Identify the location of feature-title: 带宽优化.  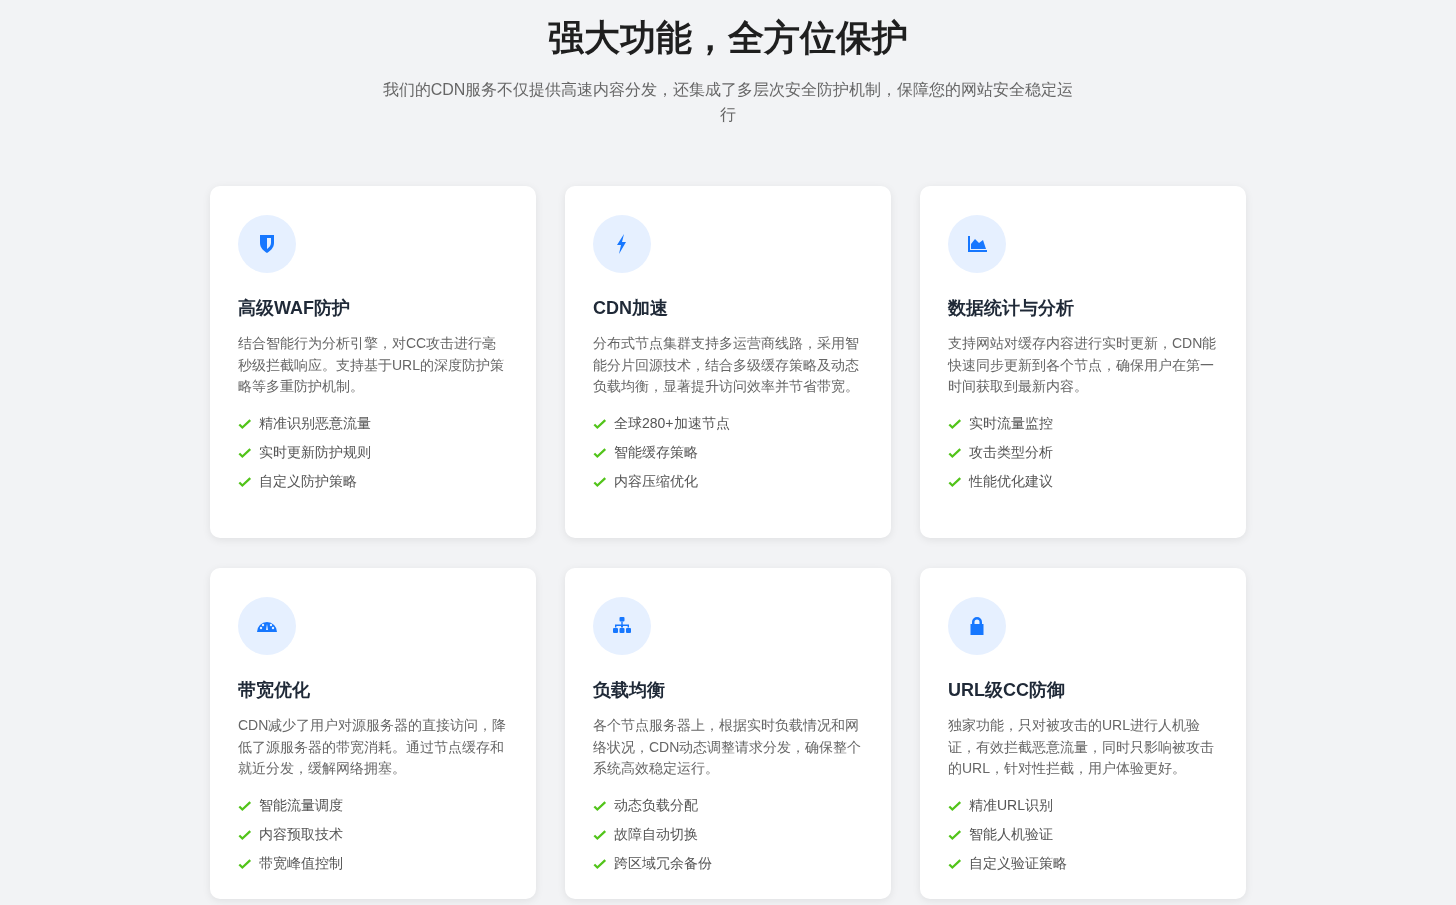
(274, 690).